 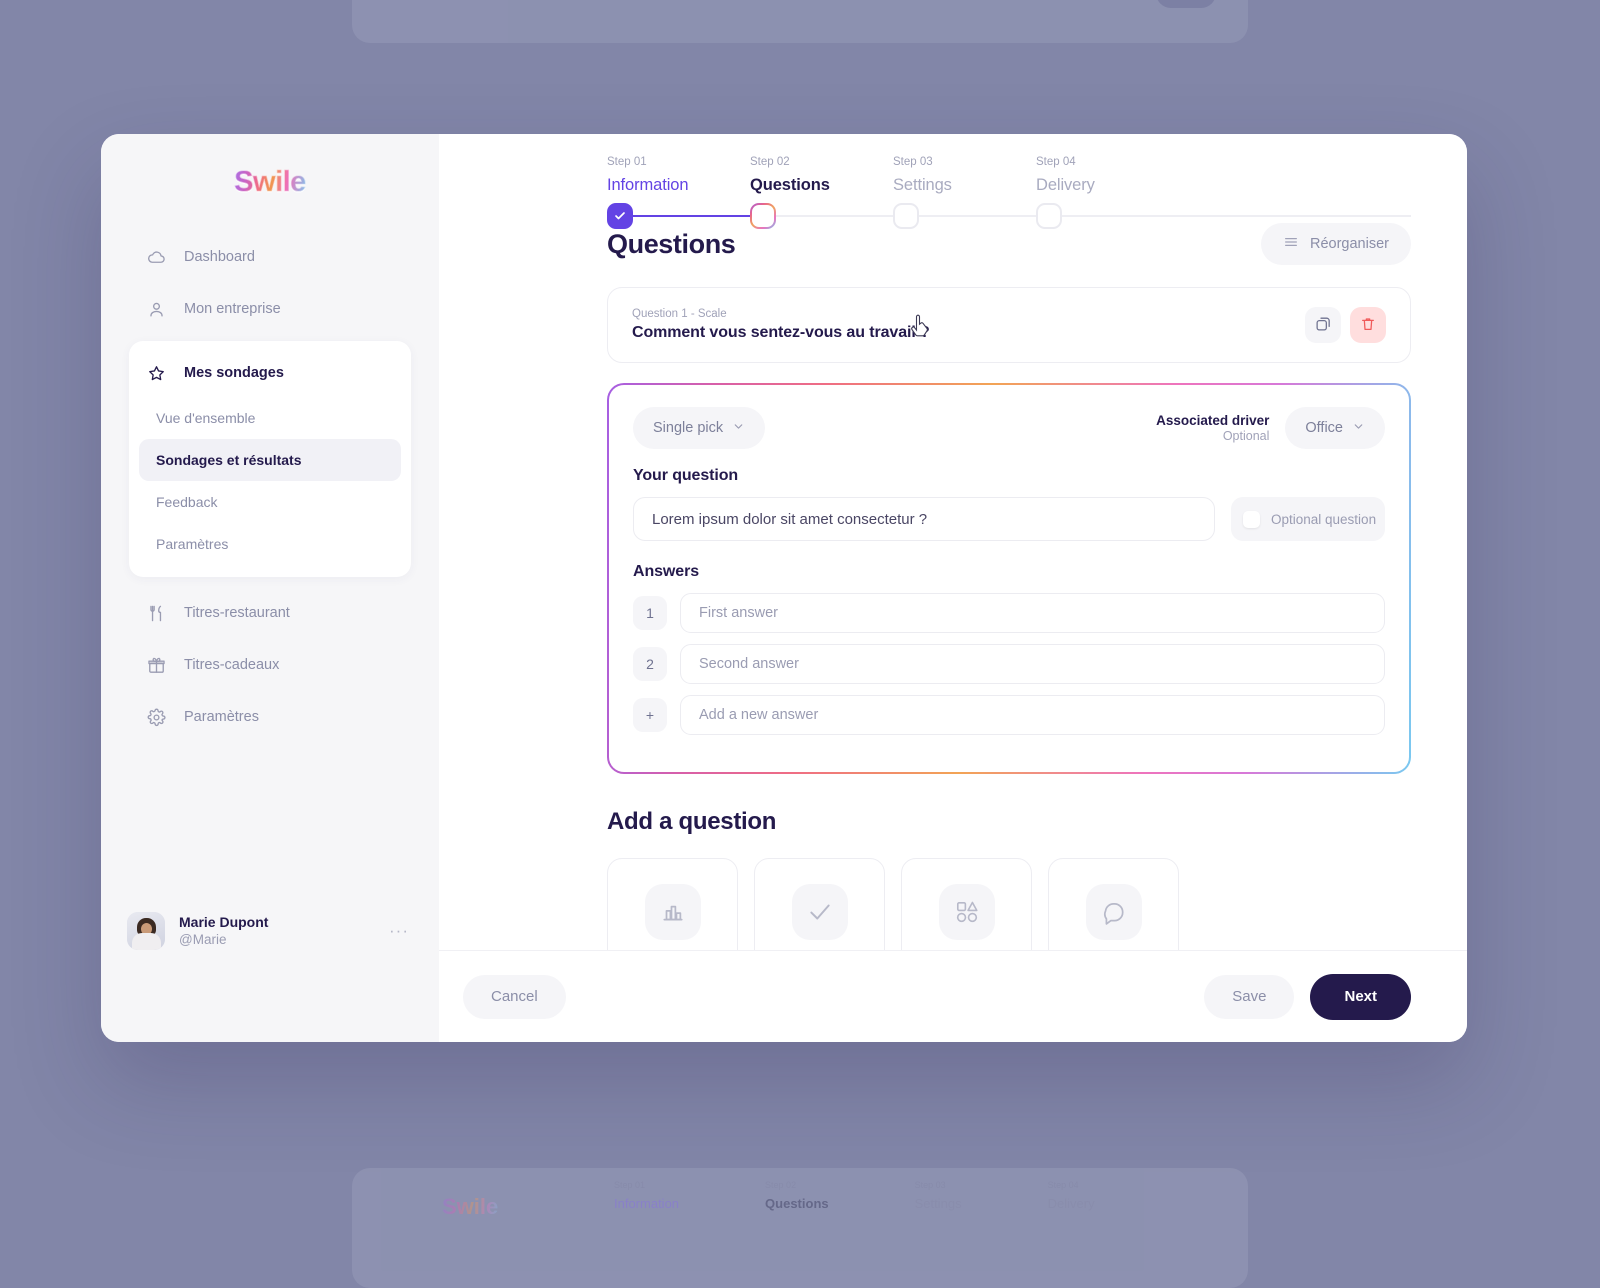 I want to click on associated-driver-group: Associated driver Optional Office, so click(x=1270, y=428).